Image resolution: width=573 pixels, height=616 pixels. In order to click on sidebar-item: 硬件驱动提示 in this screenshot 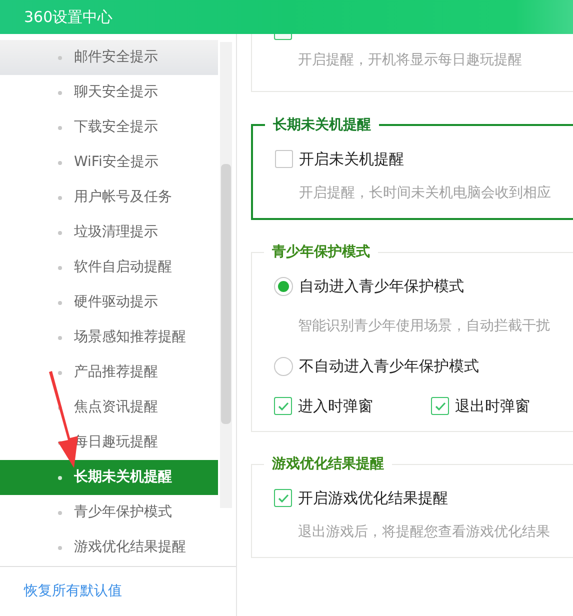, I will do `click(109, 302)`.